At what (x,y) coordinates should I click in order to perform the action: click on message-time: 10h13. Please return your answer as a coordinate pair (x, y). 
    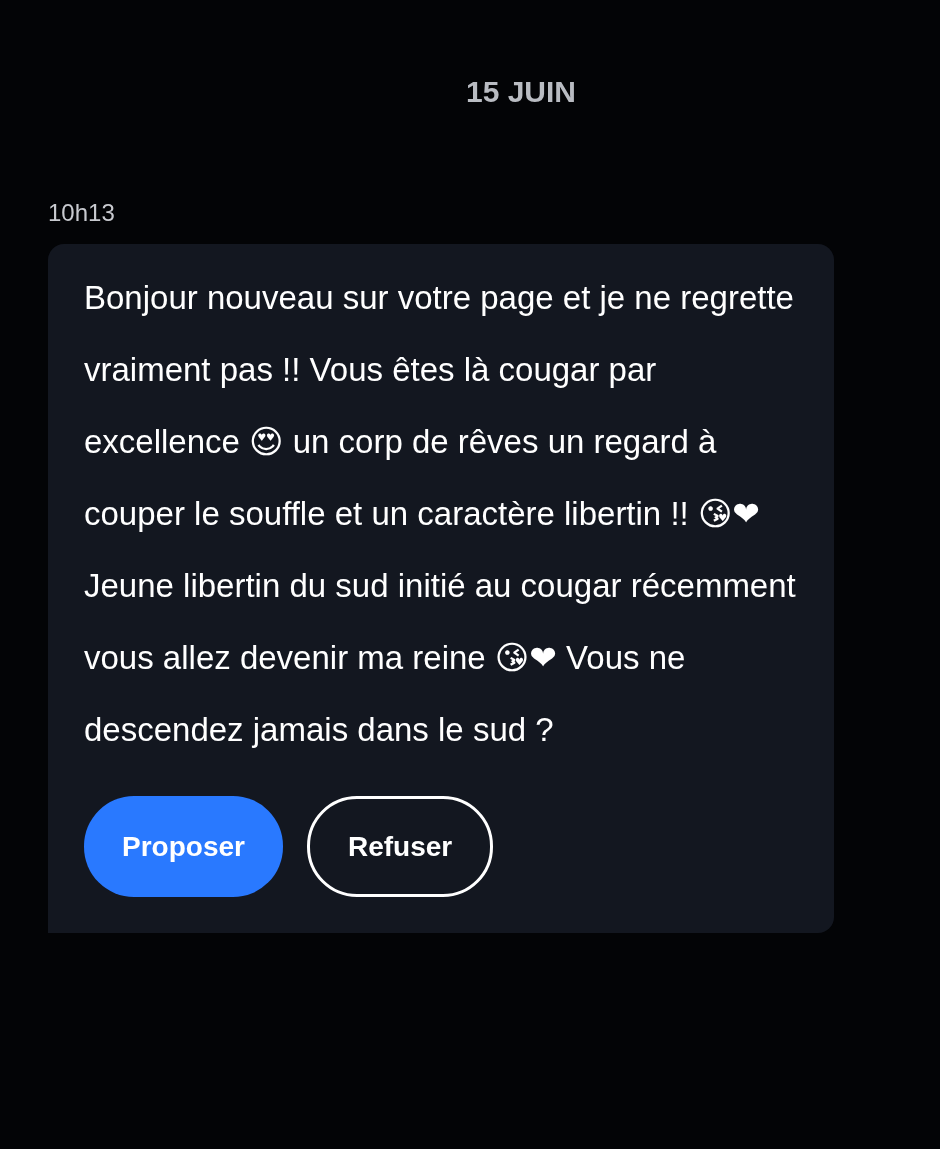
    Looking at the image, I should click on (81, 213).